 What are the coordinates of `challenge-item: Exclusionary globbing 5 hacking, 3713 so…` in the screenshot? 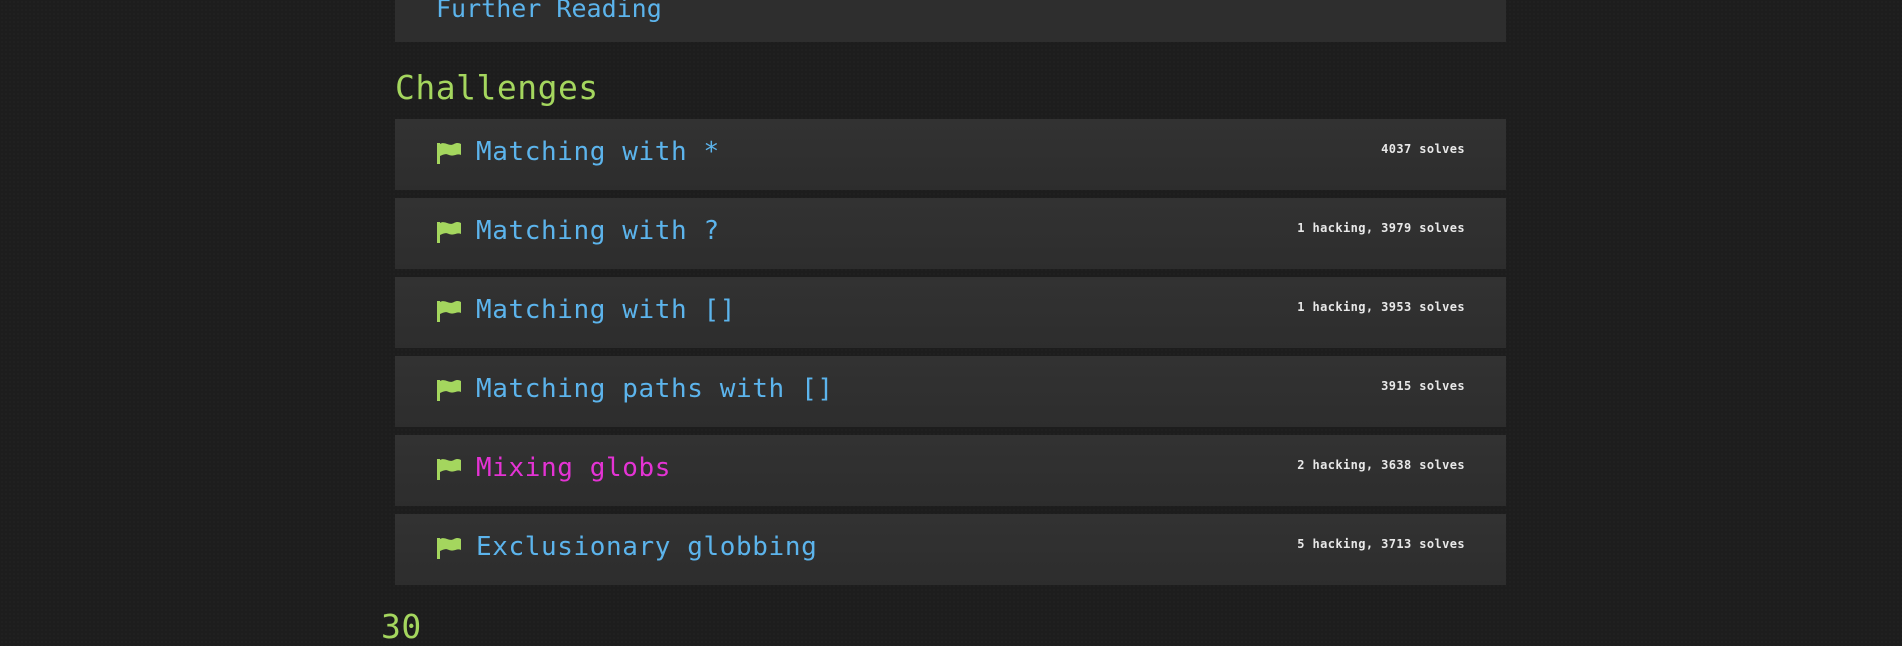 It's located at (950, 549).